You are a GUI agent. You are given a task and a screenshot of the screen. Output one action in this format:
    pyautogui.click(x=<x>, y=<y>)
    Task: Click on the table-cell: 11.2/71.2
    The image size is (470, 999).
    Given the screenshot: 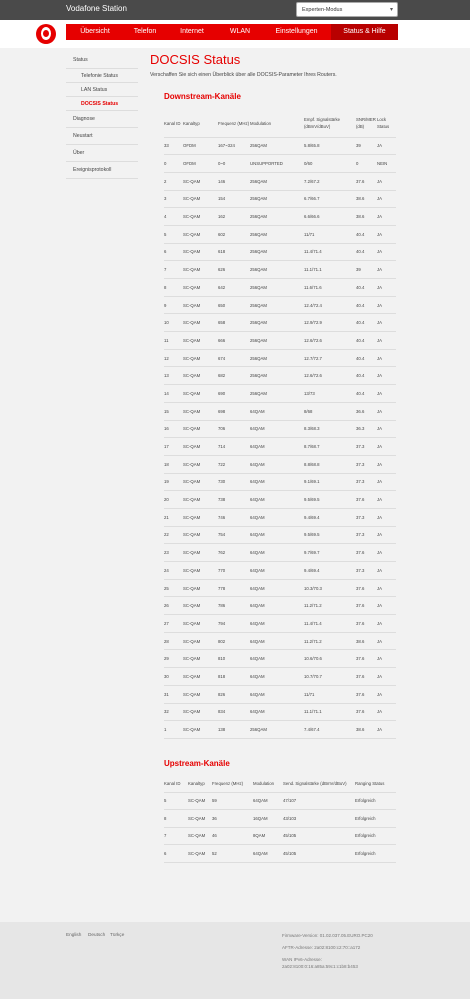 What is the action you would take?
    pyautogui.click(x=330, y=606)
    